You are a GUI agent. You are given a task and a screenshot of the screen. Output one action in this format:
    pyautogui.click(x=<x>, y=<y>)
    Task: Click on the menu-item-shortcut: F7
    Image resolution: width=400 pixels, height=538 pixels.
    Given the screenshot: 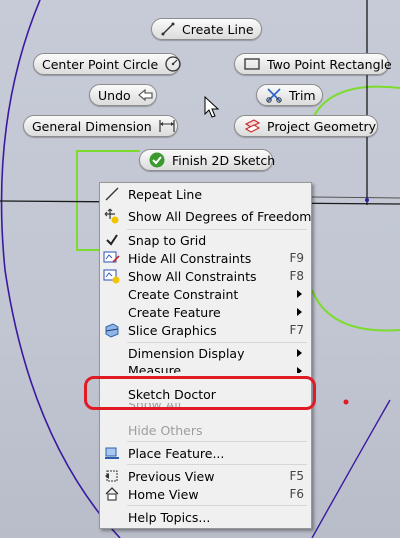 What is the action you would take?
    pyautogui.click(x=296, y=330)
    